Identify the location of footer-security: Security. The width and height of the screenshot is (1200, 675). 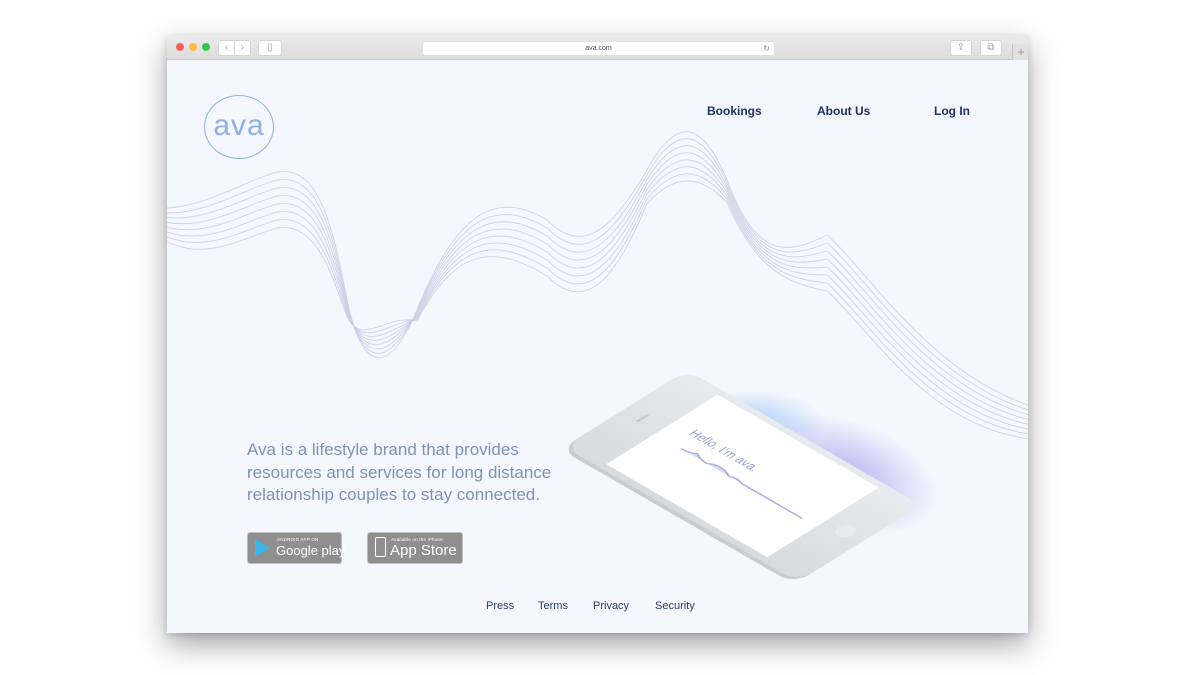
(675, 606).